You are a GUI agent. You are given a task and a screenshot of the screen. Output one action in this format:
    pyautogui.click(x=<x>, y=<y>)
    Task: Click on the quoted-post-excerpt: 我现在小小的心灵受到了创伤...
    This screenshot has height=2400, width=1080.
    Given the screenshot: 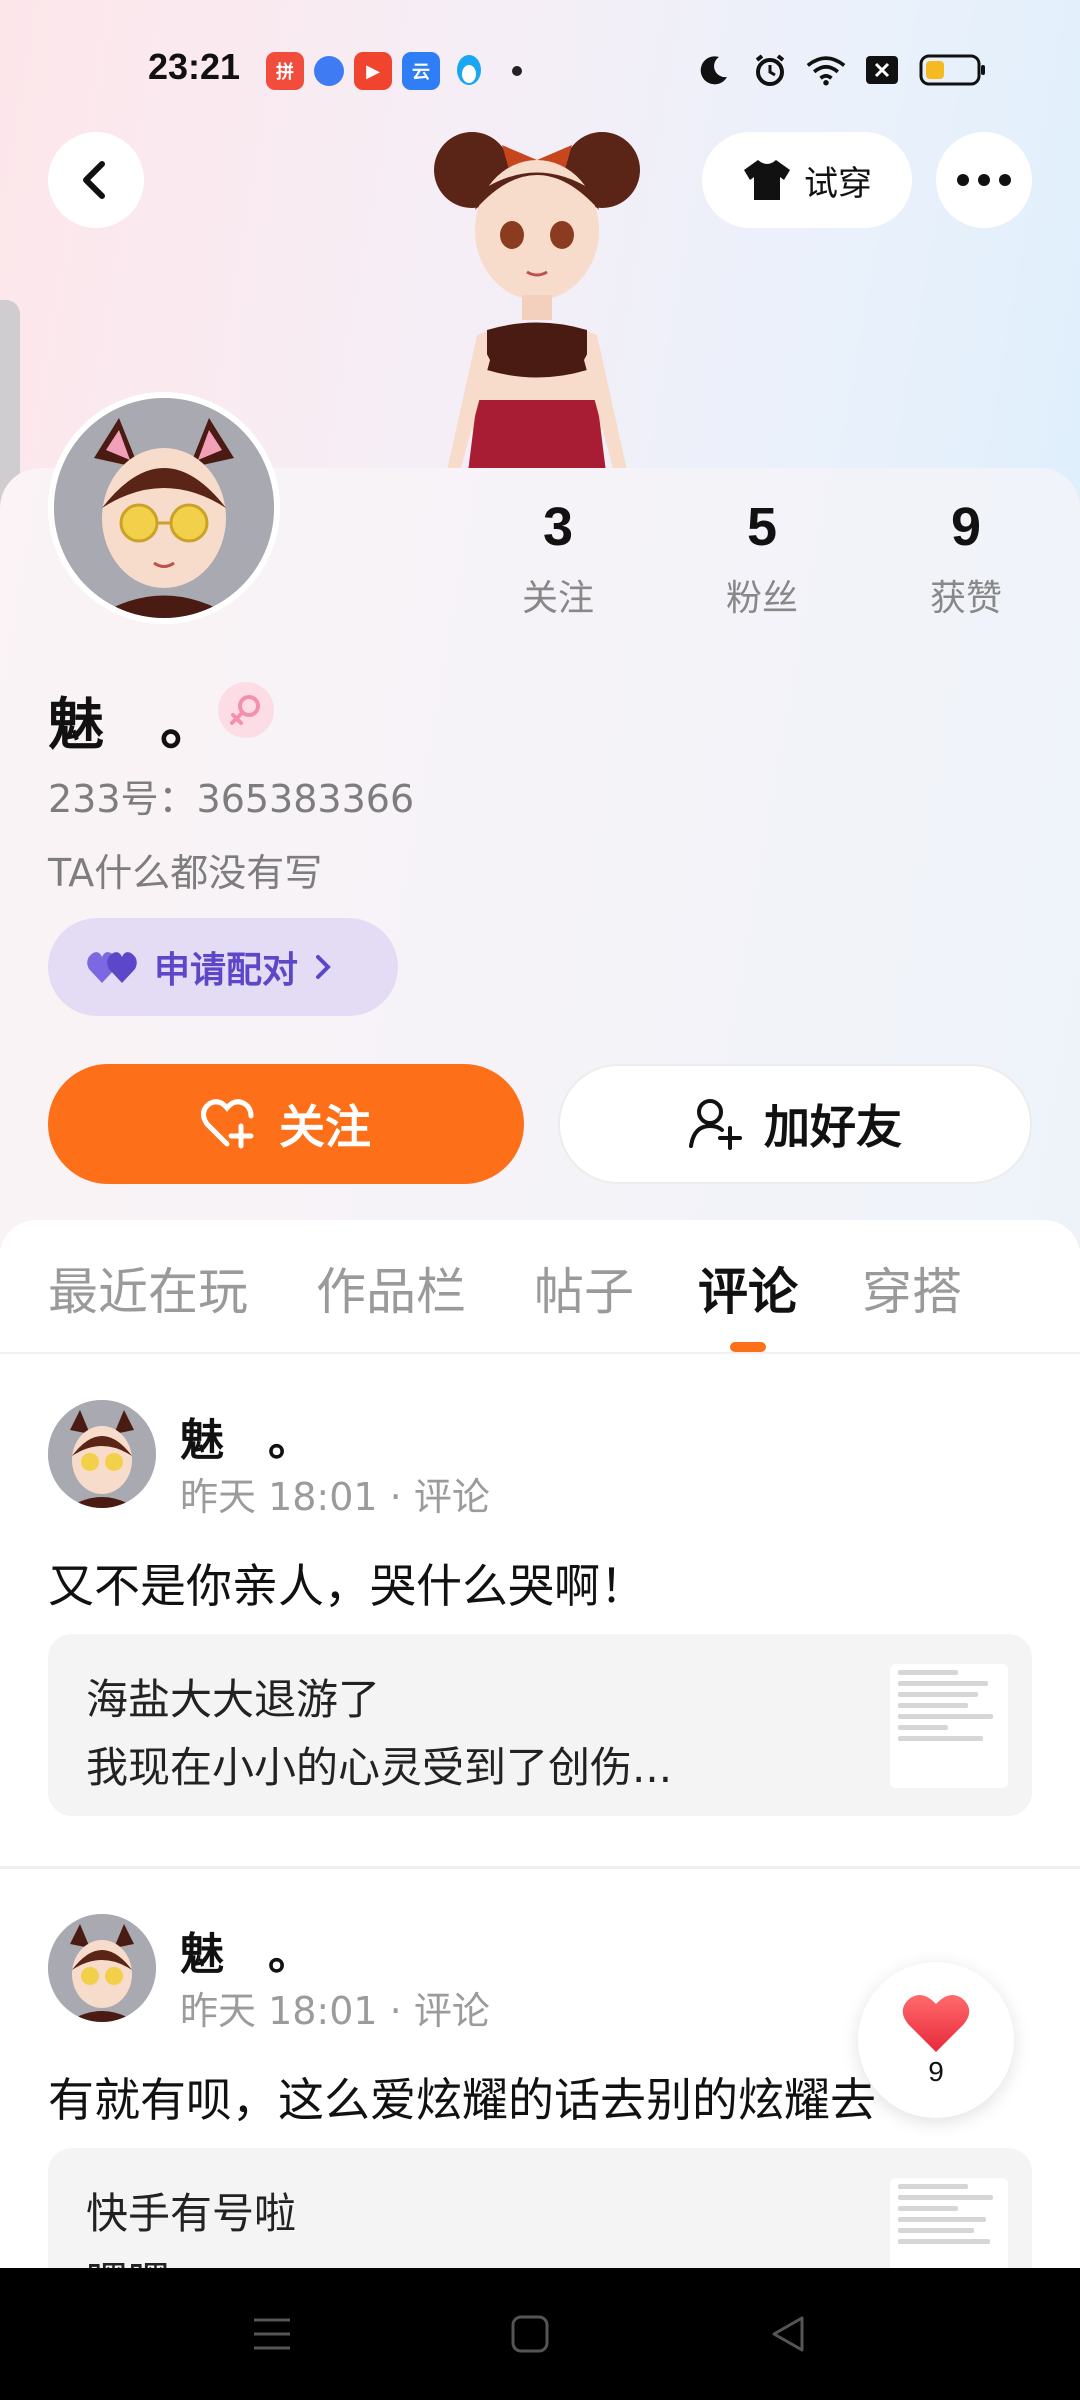 What is the action you would take?
    pyautogui.click(x=379, y=1767)
    